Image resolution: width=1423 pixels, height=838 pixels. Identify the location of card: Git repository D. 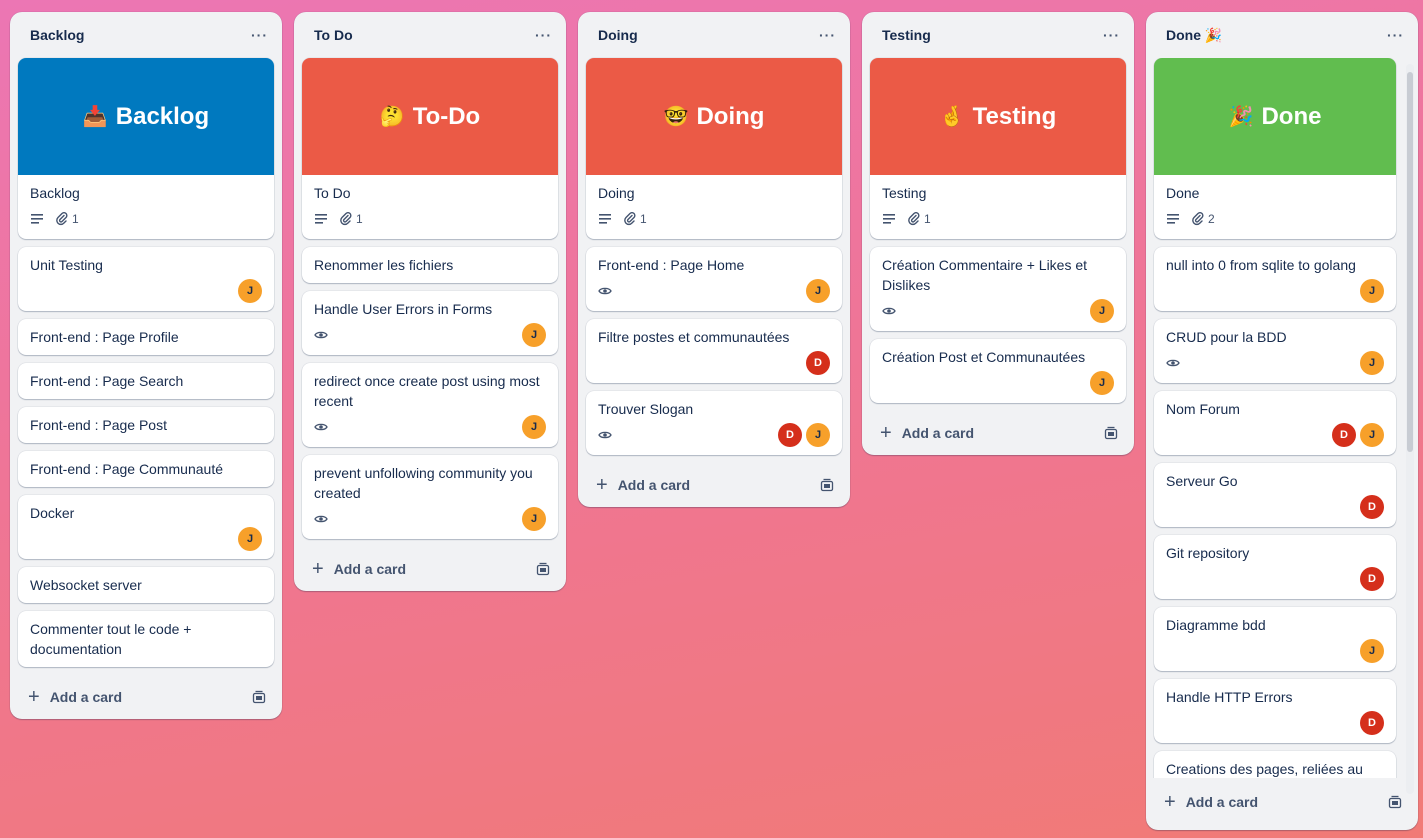
(1275, 567).